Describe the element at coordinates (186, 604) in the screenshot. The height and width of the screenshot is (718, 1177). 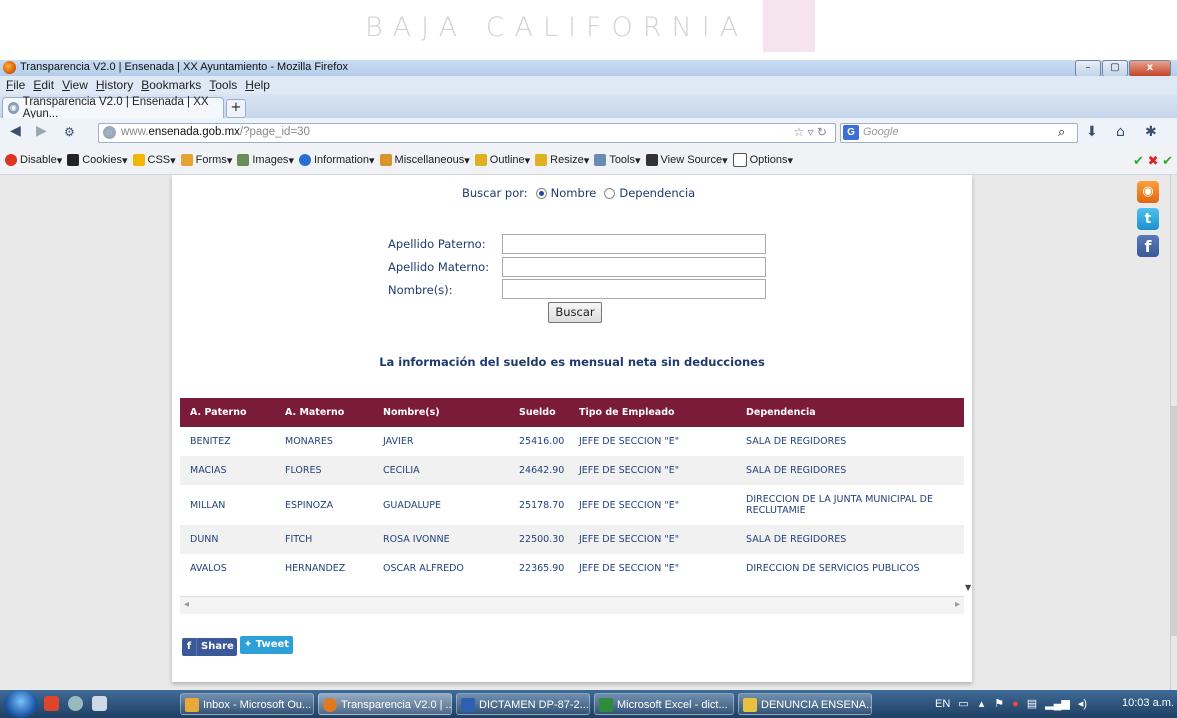
I see `scroll-left-arrow-icon: ◂` at that location.